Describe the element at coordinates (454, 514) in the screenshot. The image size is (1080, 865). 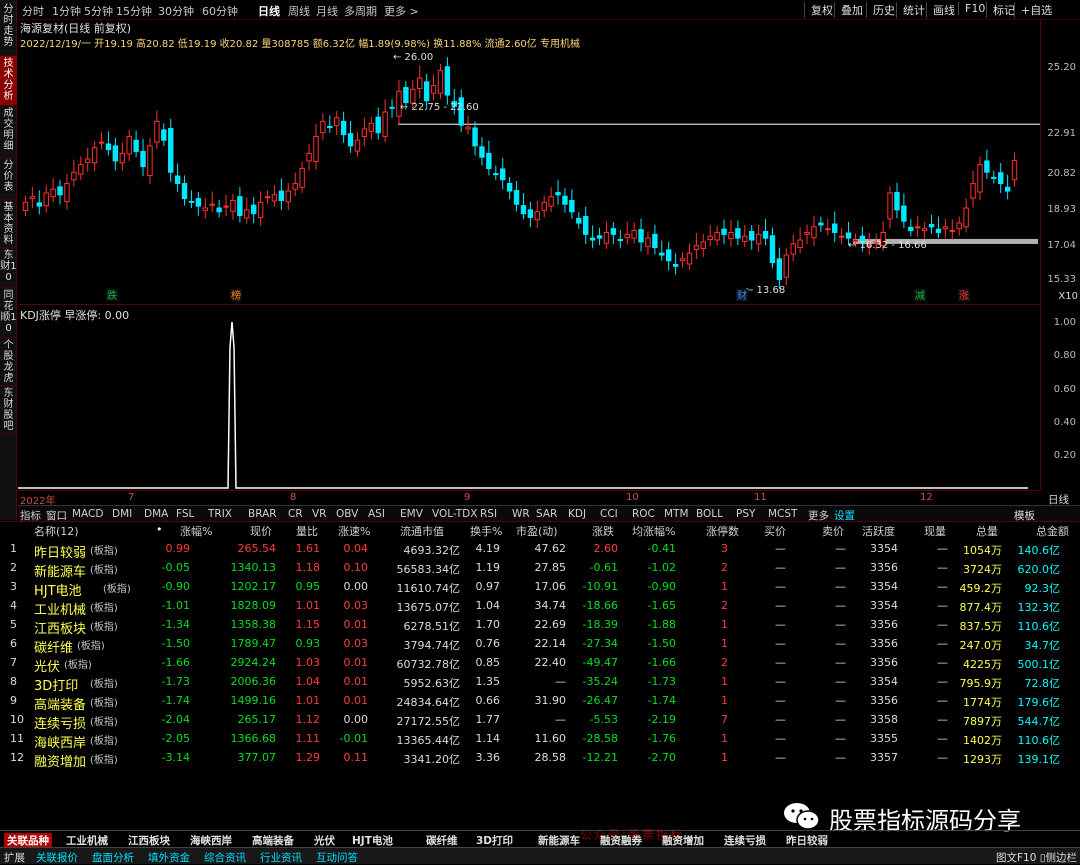
I see `indicator-button: VOL-TDX` at that location.